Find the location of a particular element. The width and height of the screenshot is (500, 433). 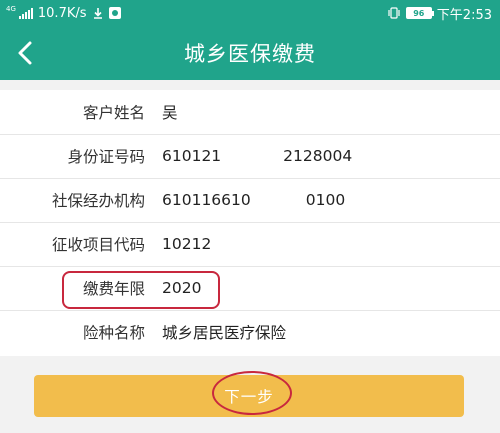

insurance-type-value: 城乡居民医疗保险 is located at coordinates (224, 333).